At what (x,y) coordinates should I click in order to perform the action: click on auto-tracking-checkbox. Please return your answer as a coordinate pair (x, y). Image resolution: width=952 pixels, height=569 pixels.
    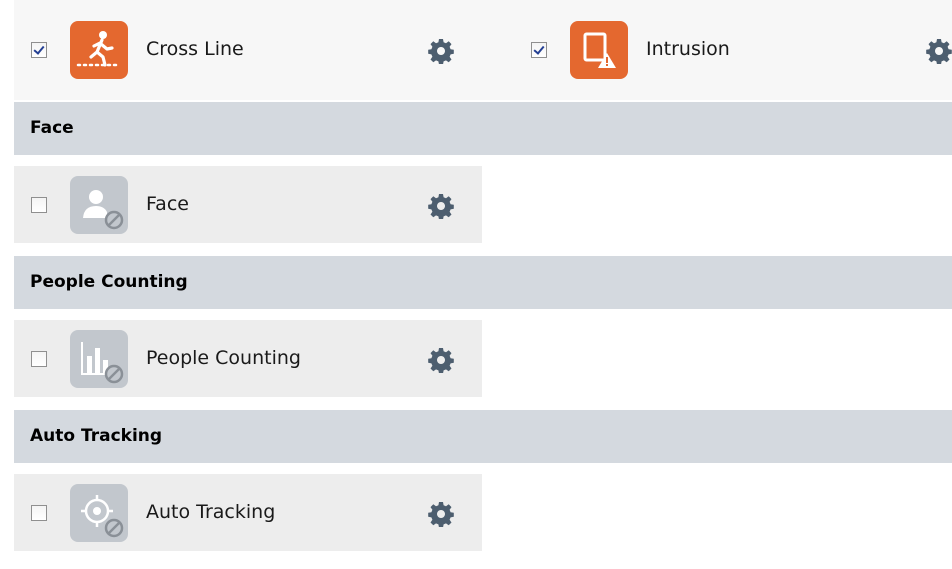
    Looking at the image, I should click on (39, 513).